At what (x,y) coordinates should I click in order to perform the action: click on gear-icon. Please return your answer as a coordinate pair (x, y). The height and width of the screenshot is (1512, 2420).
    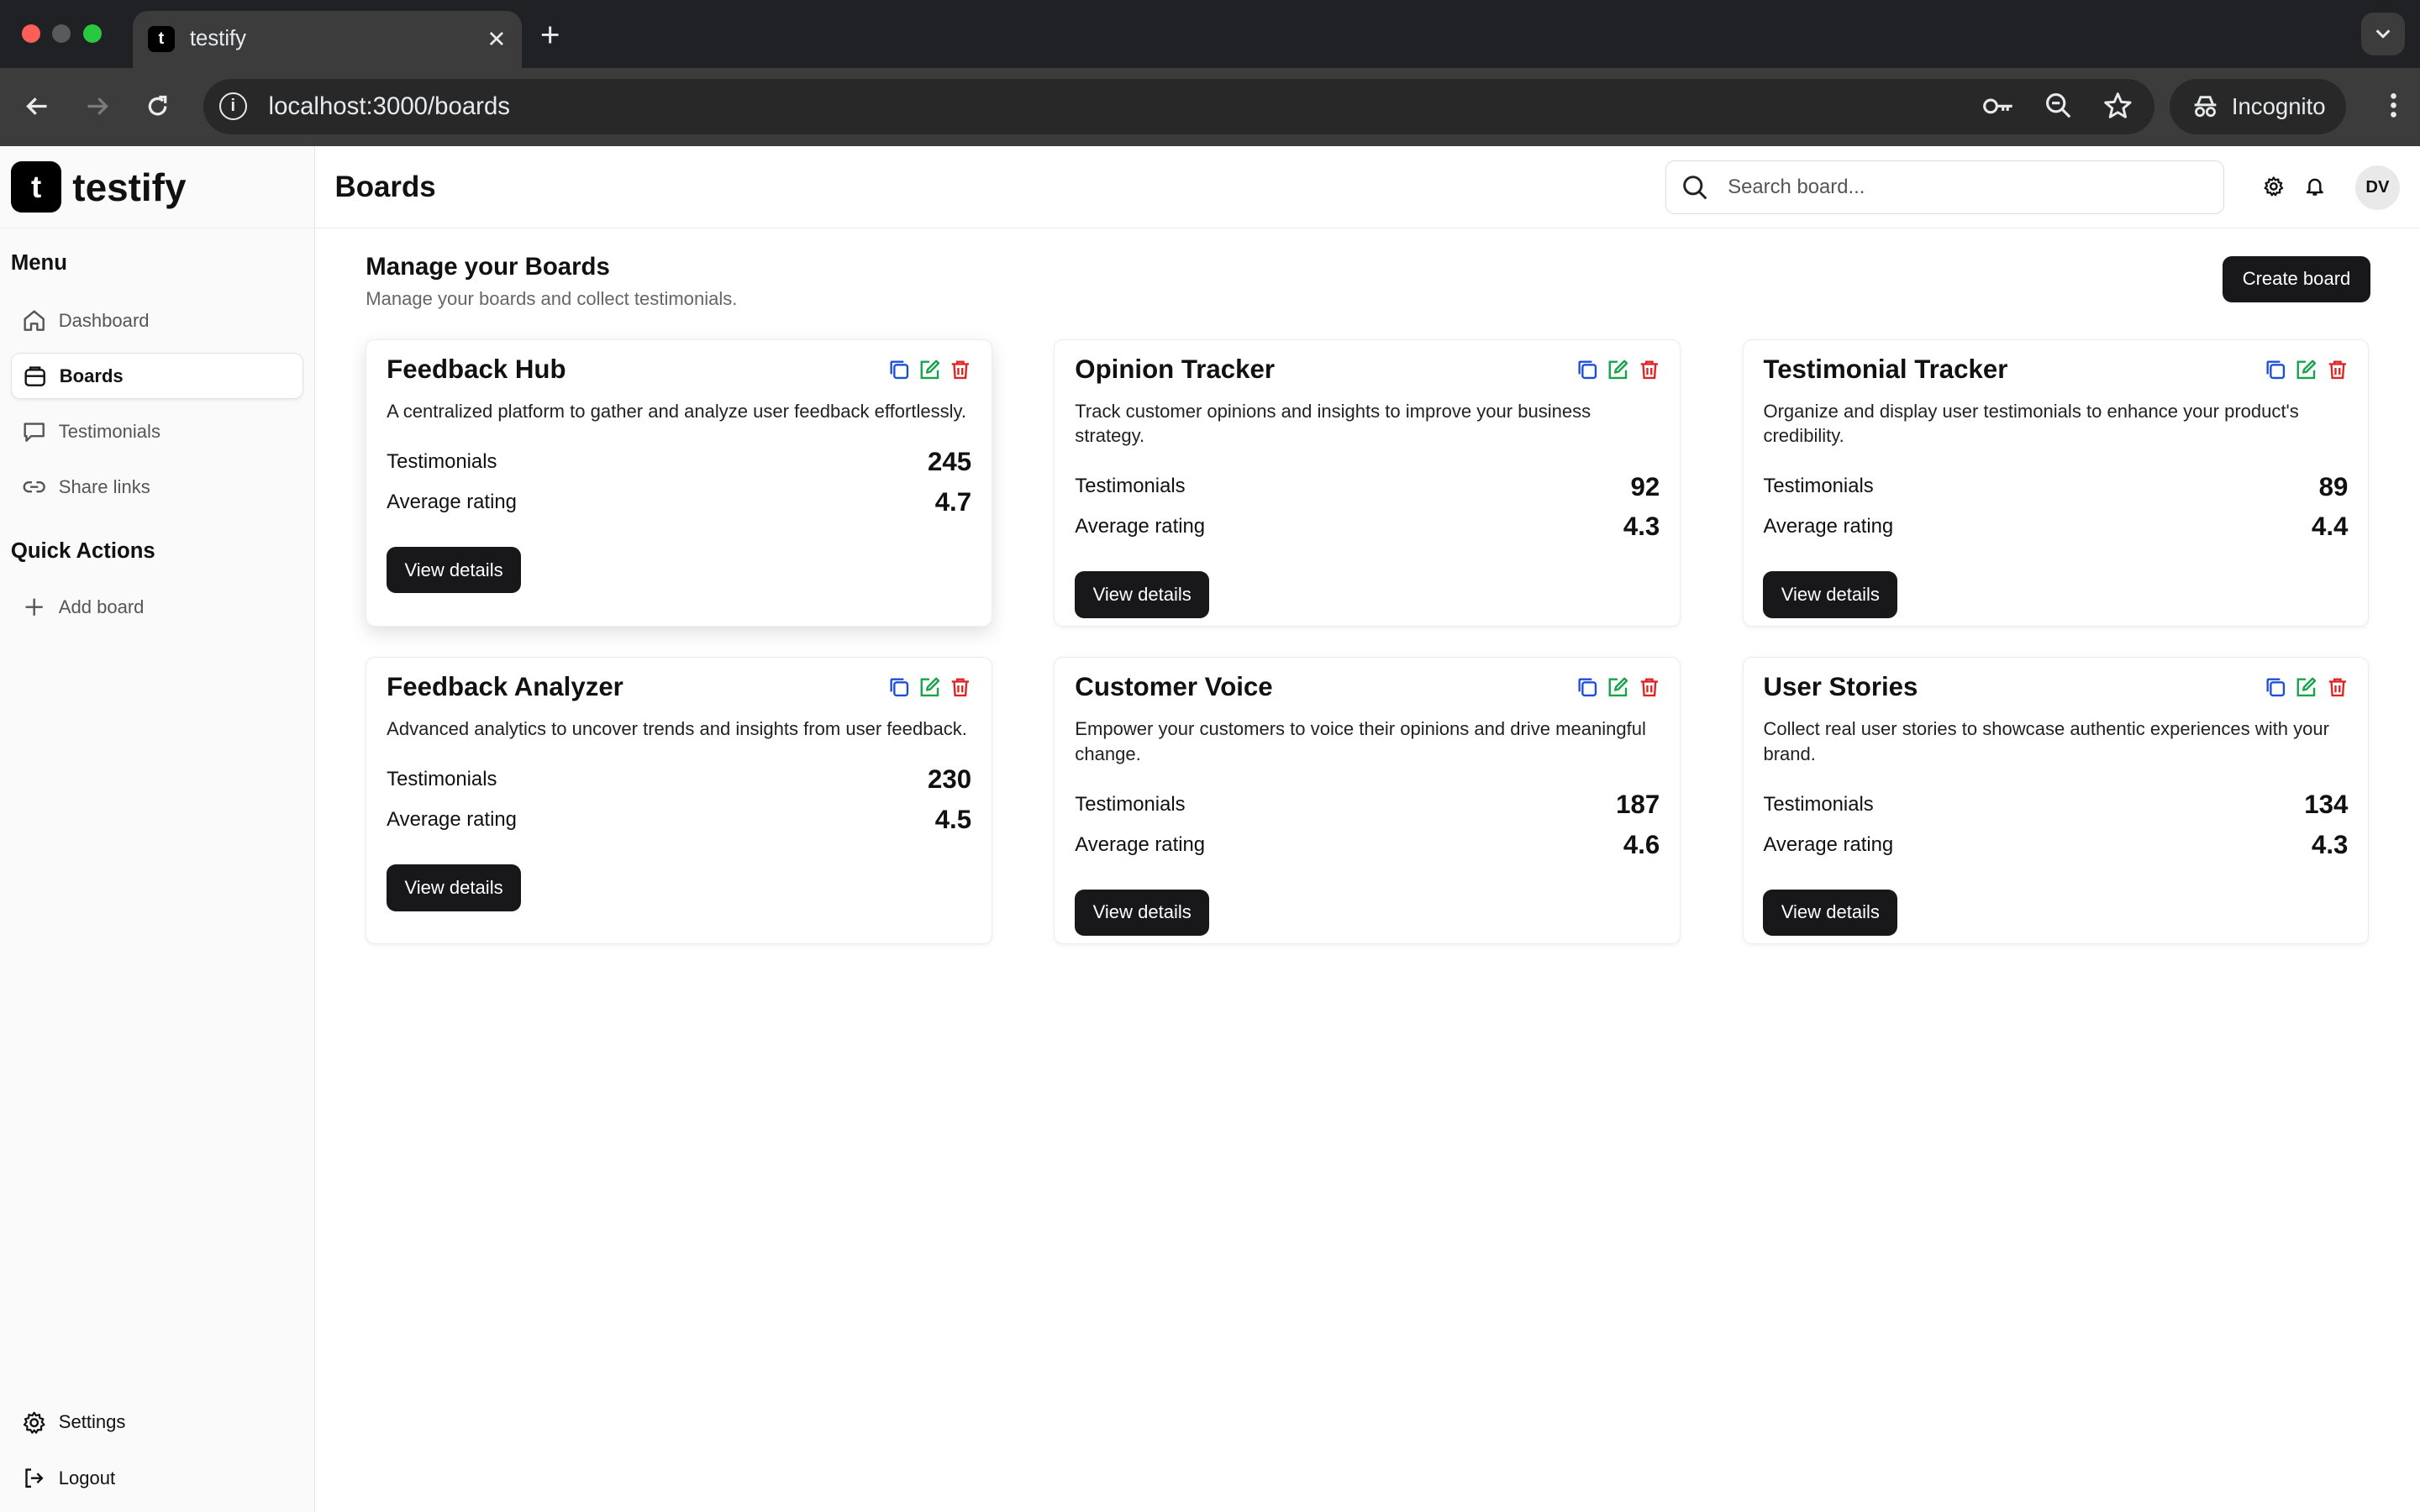
    Looking at the image, I should click on (2274, 186).